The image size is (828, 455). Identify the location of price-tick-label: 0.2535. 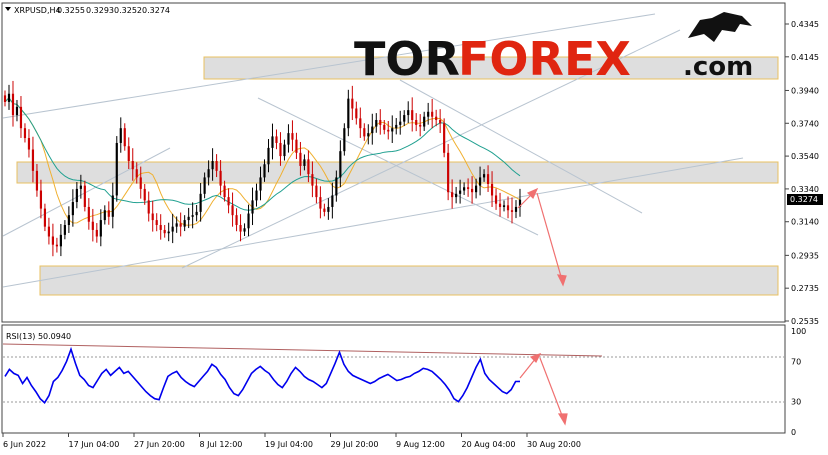
(805, 321).